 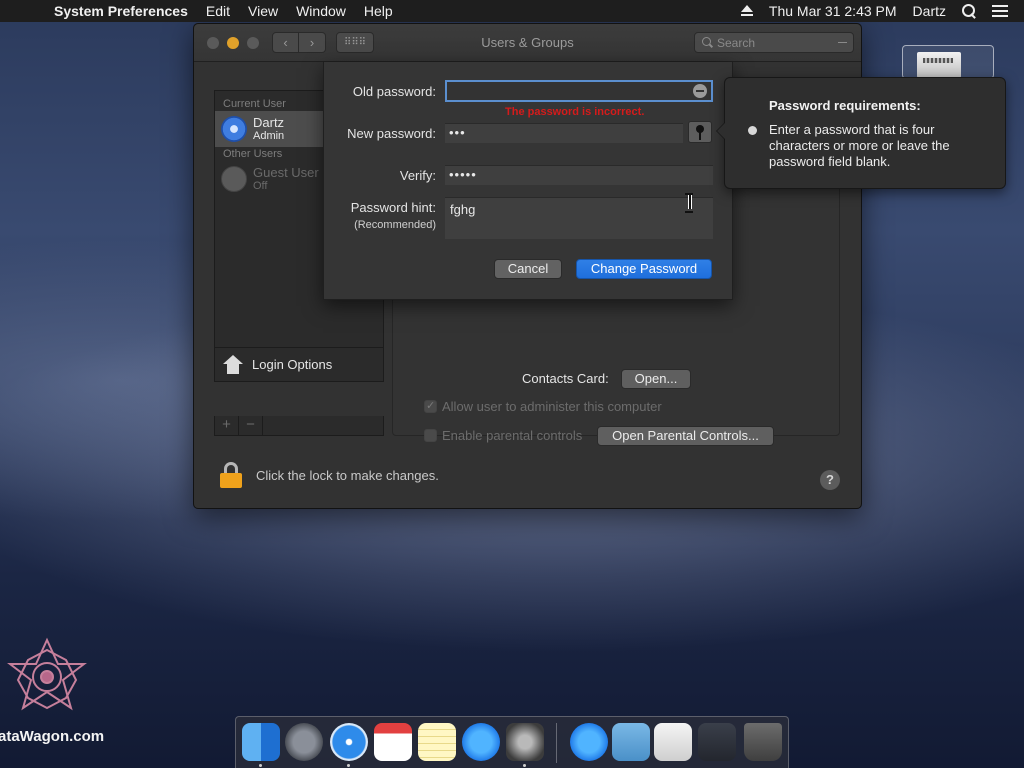 I want to click on cancel-button: Cancel, so click(x=528, y=269).